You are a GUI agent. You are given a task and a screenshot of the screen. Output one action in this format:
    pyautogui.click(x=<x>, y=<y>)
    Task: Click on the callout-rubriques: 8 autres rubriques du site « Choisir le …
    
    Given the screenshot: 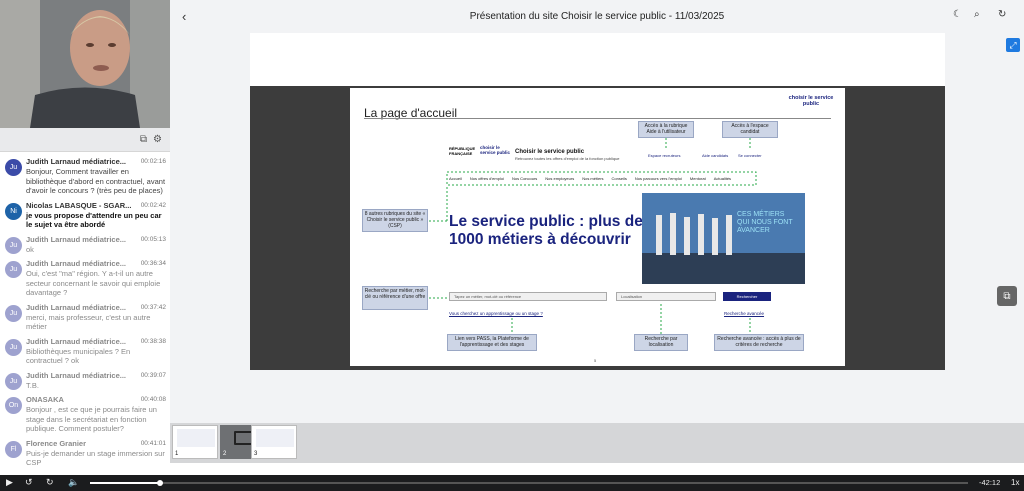 What is the action you would take?
    pyautogui.click(x=395, y=220)
    